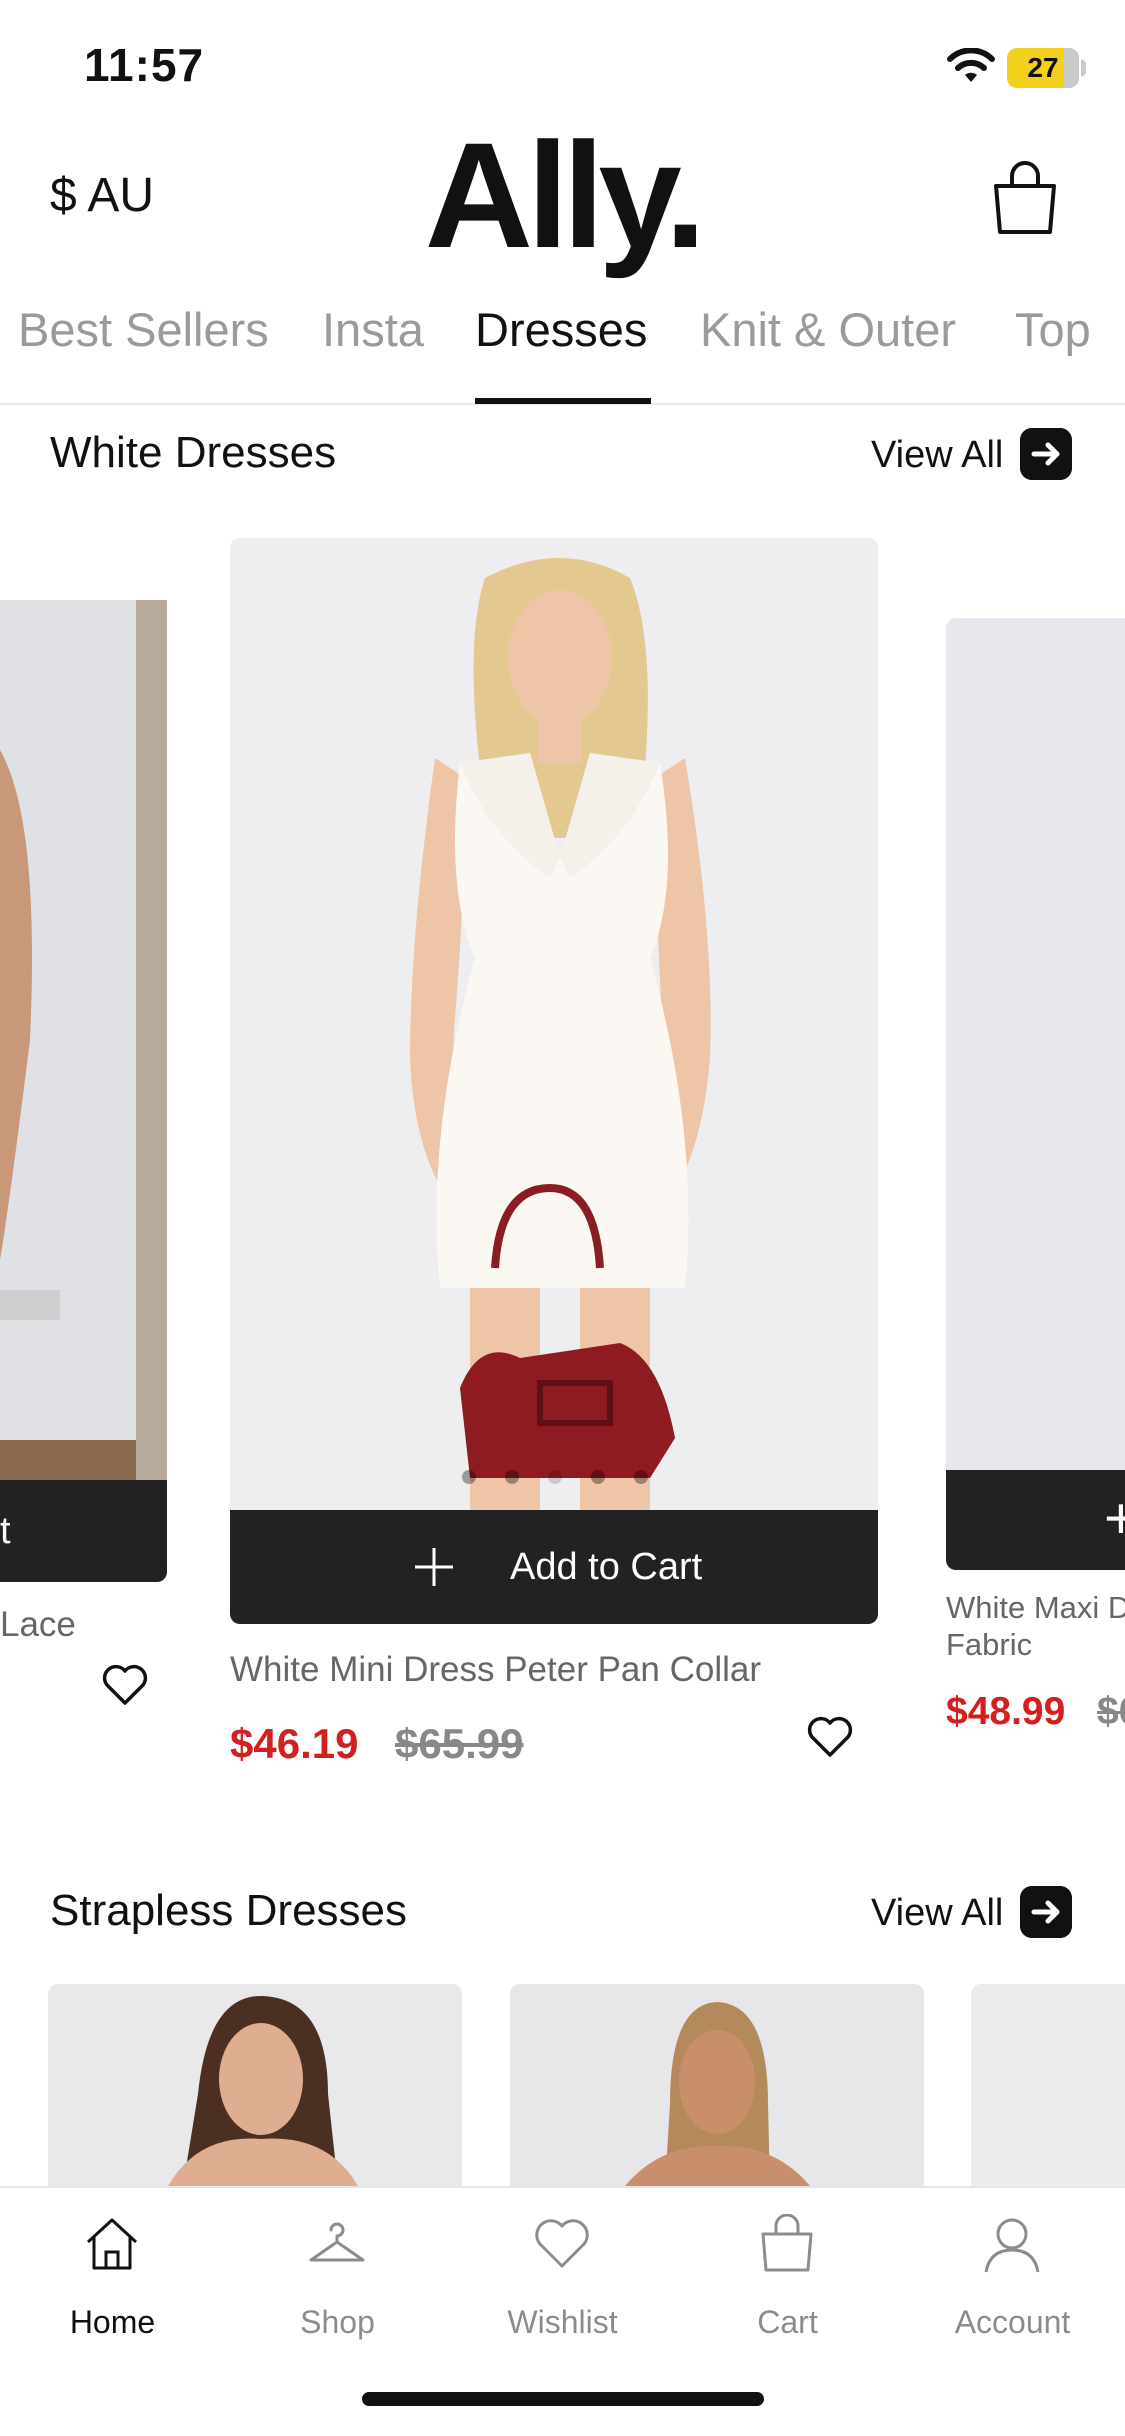  I want to click on active-tab-indicator, so click(563, 401).